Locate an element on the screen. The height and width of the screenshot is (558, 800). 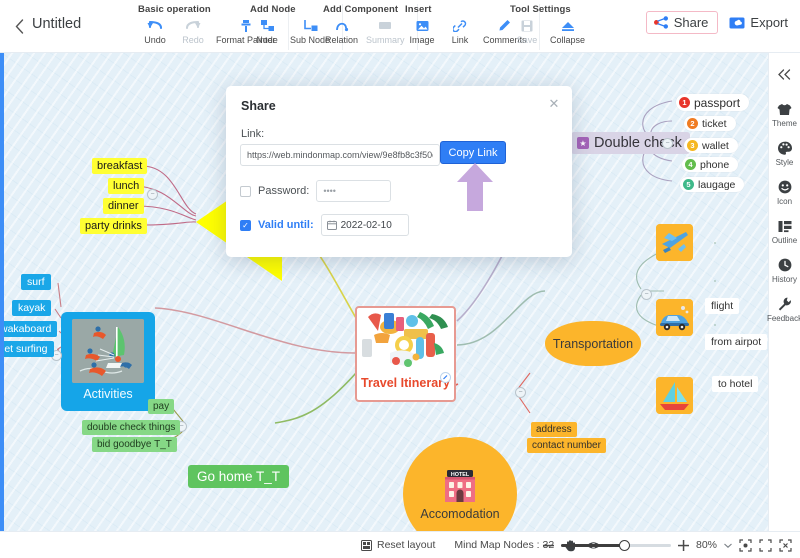
share-button: Share is located at coordinates (682, 22).